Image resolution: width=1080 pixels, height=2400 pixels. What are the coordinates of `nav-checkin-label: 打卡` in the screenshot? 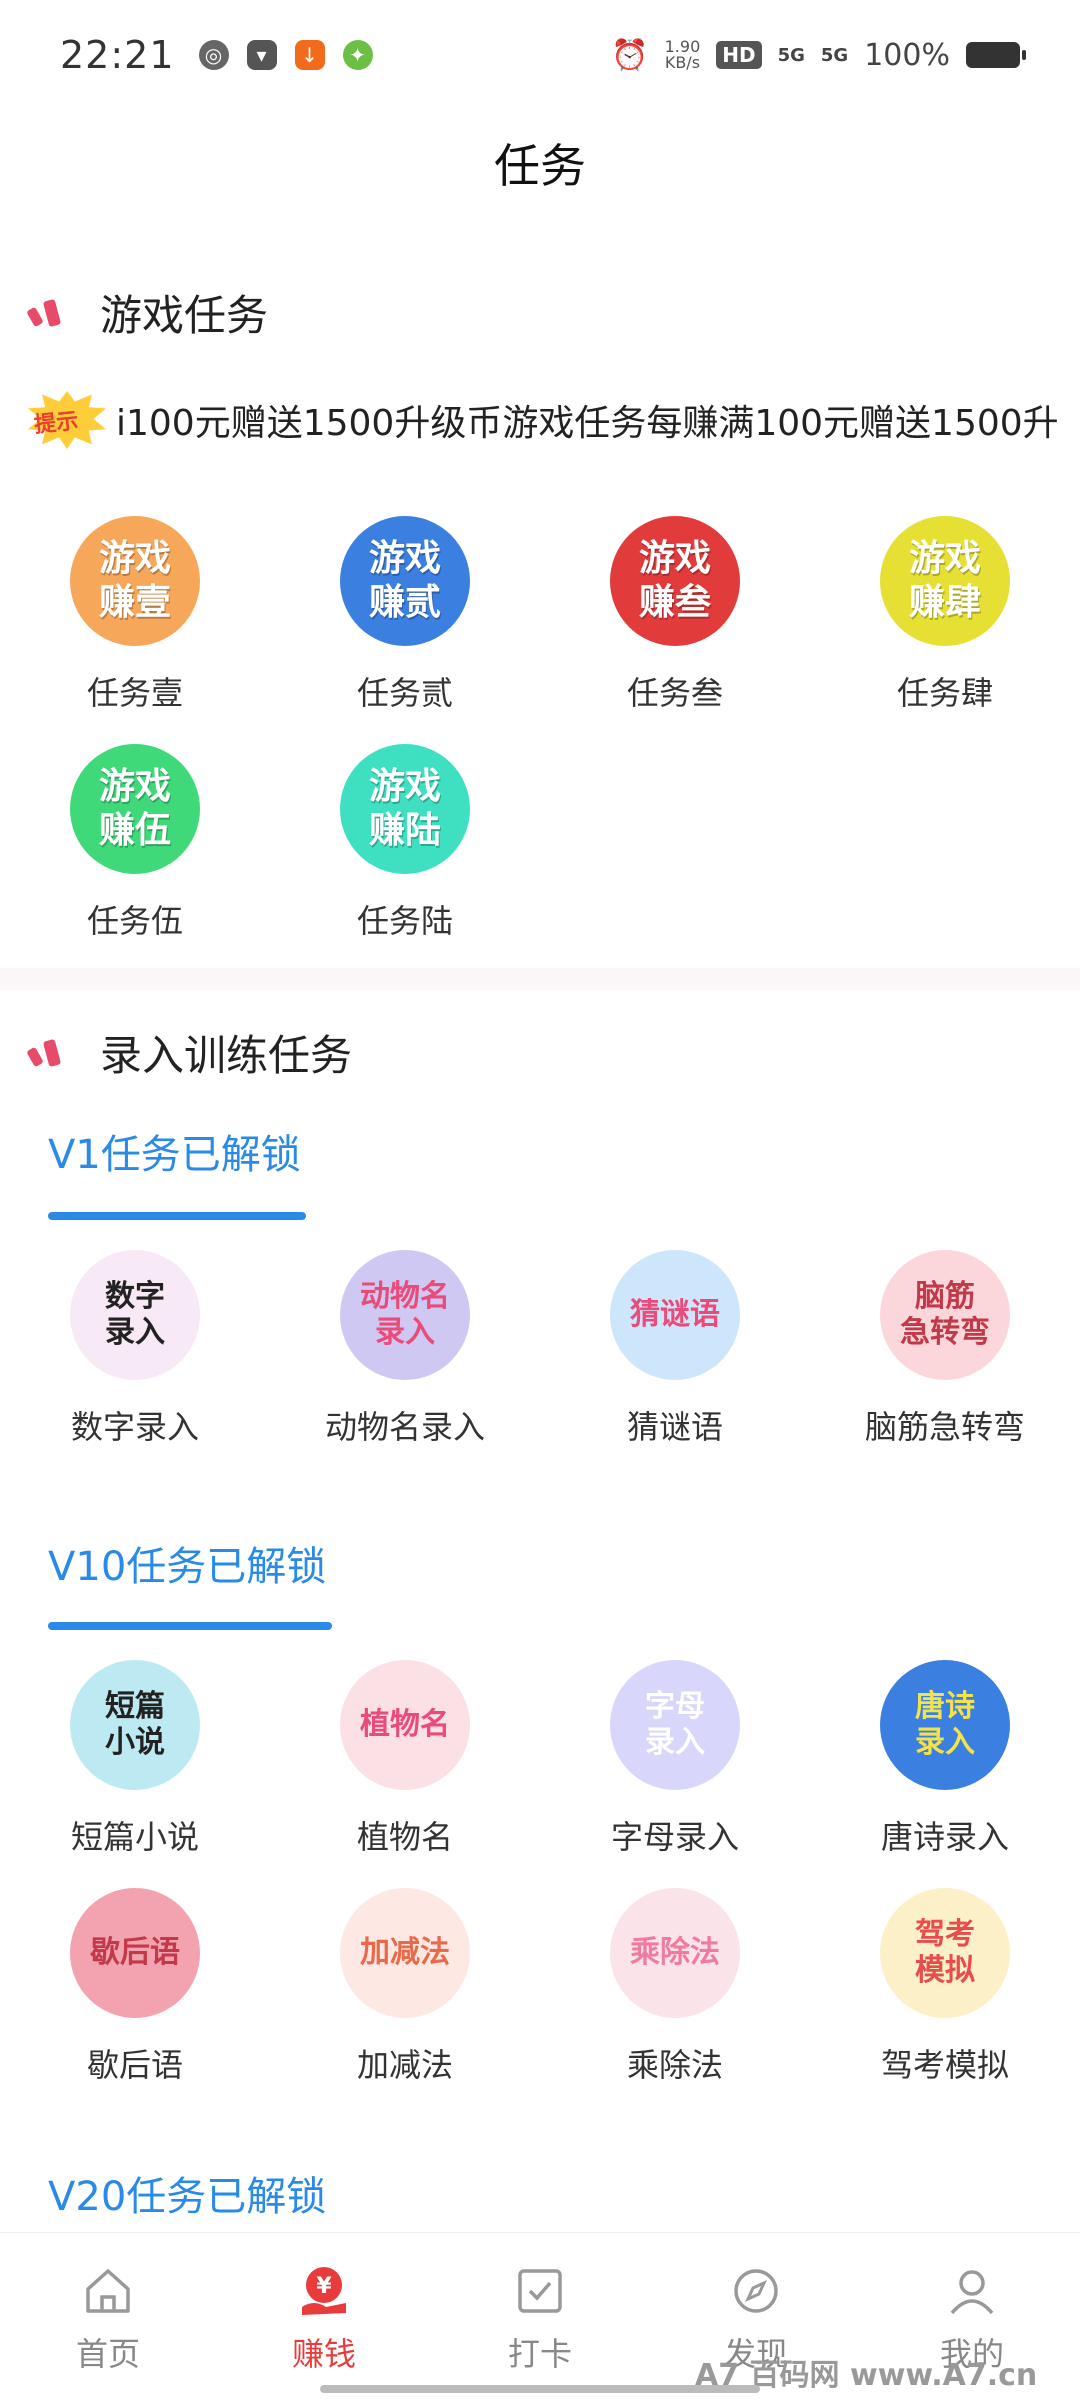 It's located at (539, 2354).